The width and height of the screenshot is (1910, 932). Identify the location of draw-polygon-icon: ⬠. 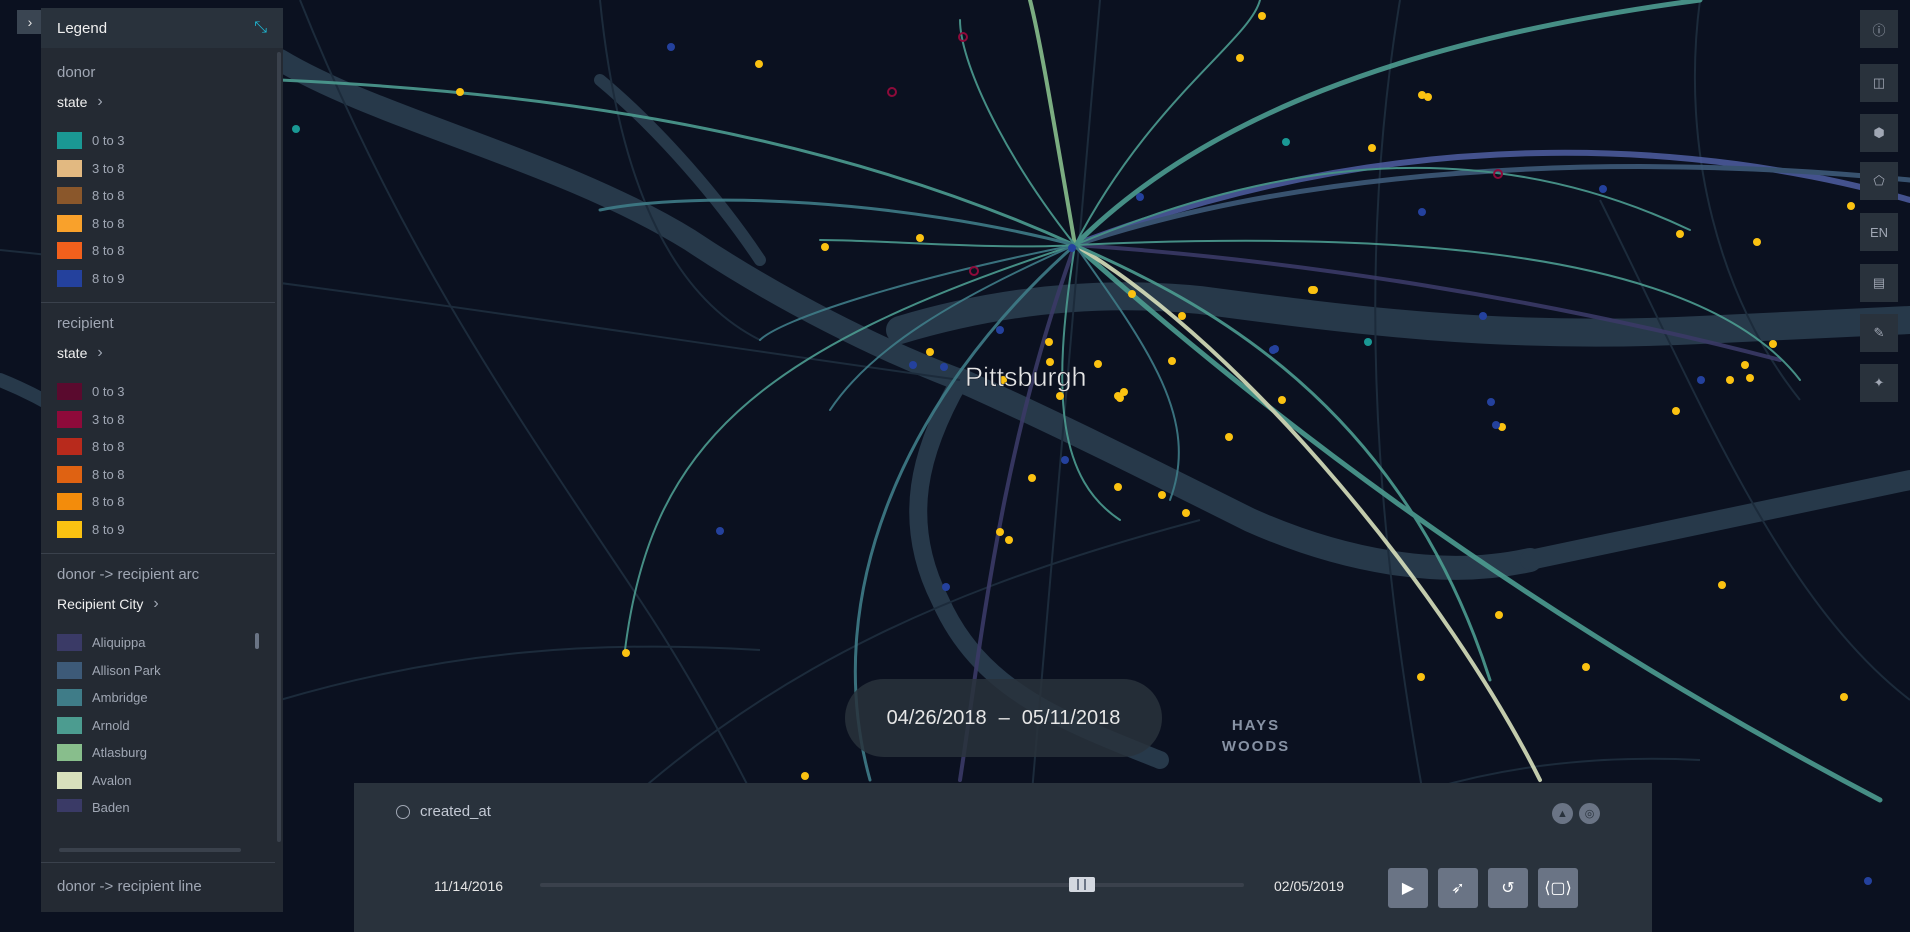
(1879, 180).